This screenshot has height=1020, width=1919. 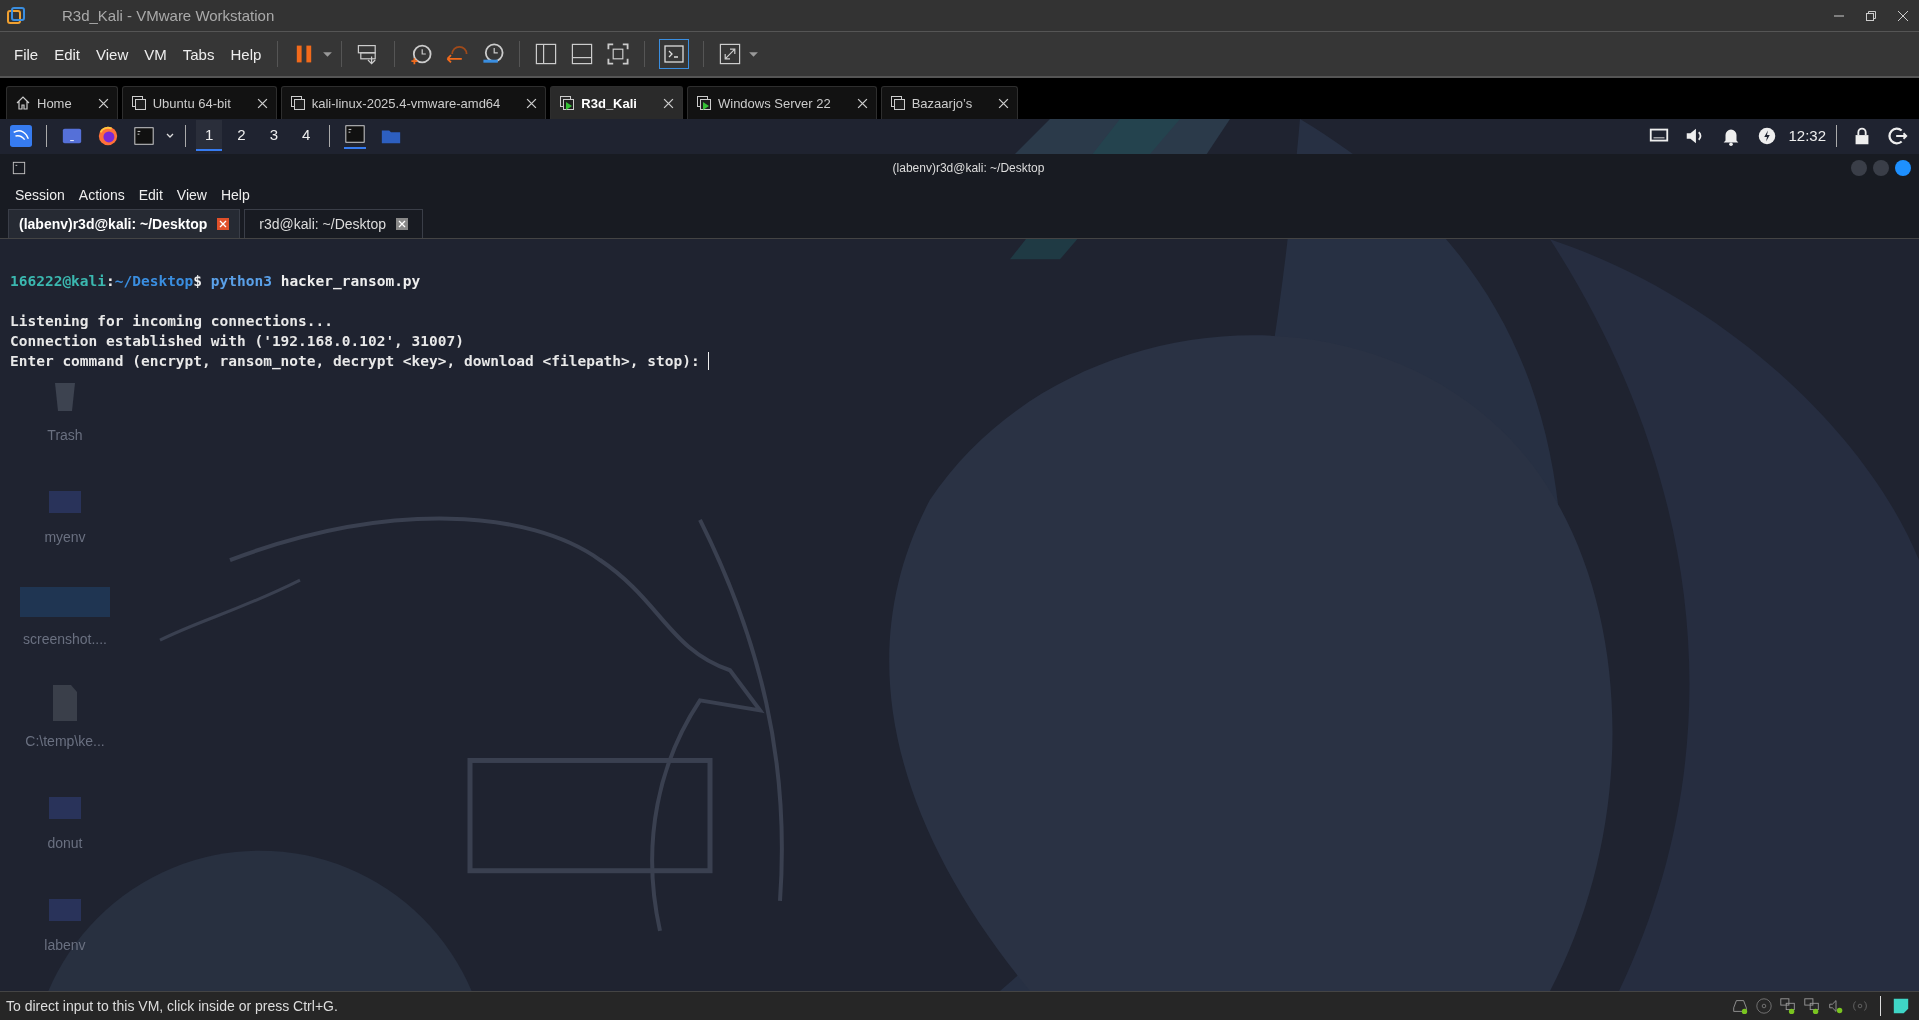 What do you see at coordinates (274, 135) in the screenshot?
I see `workspace-button: 3` at bounding box center [274, 135].